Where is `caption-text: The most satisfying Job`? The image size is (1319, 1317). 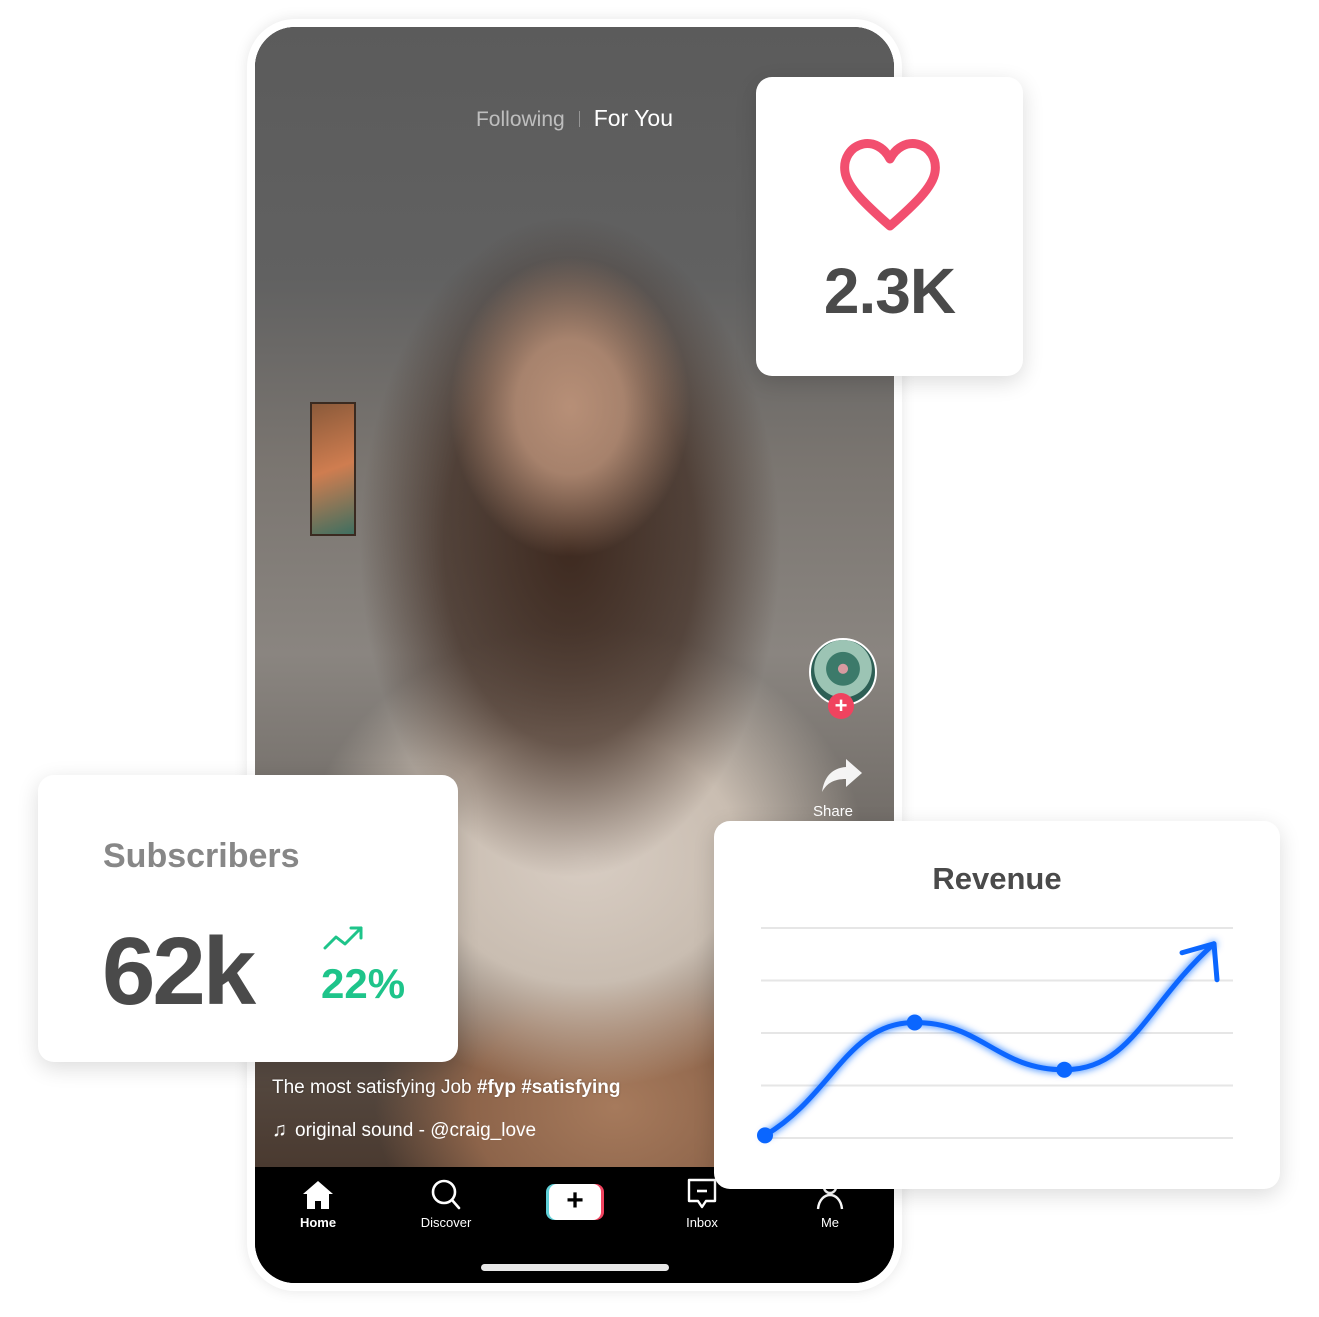 caption-text: The most satisfying Job is located at coordinates (372, 1087).